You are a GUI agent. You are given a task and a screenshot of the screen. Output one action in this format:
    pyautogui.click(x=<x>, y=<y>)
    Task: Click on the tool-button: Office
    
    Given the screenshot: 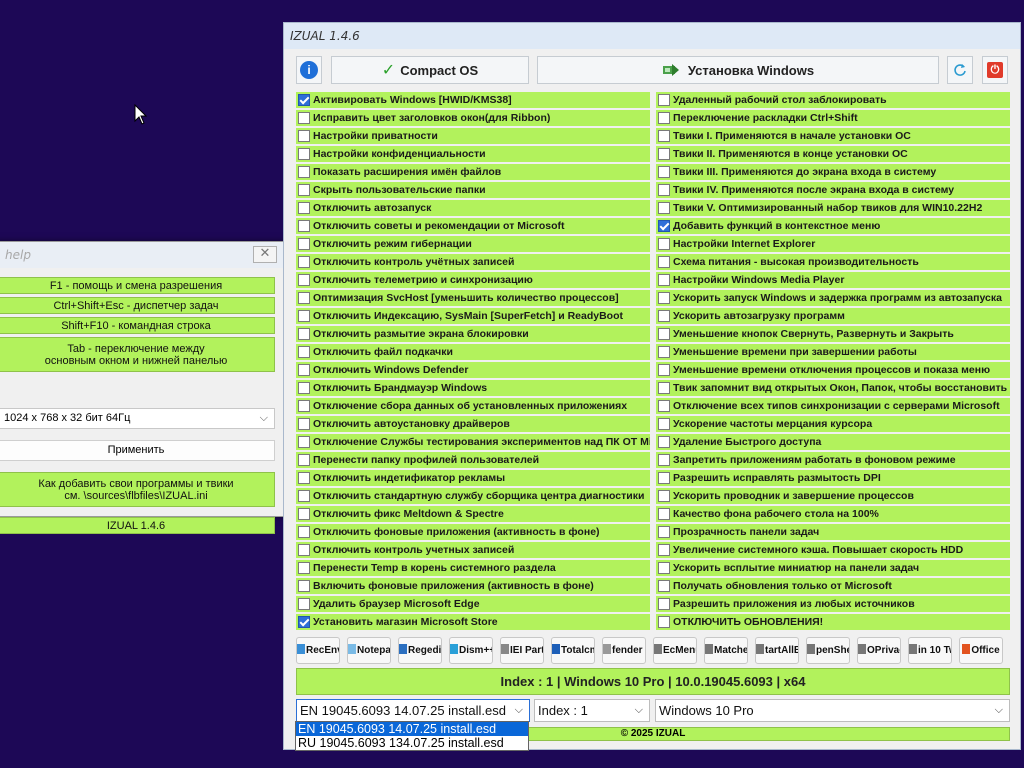 What is the action you would take?
    pyautogui.click(x=981, y=650)
    